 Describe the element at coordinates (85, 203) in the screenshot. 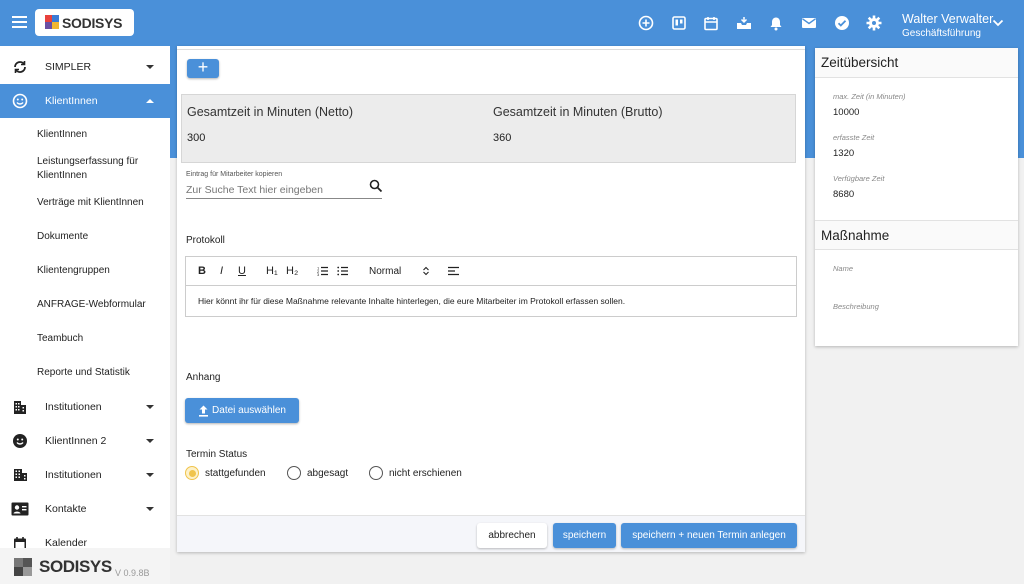

I see `sidebar-subitem-vertraege: Verträge mit KlientInnen` at that location.